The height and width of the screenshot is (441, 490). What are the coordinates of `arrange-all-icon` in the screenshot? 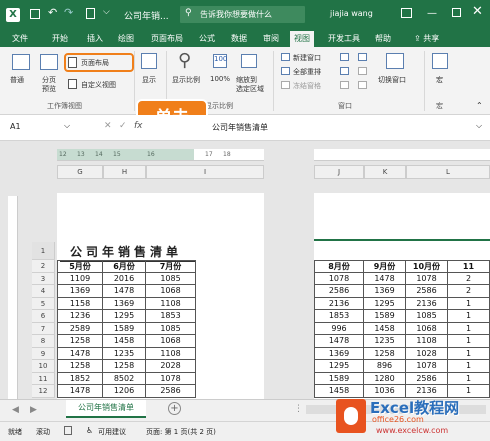 It's located at (285, 71).